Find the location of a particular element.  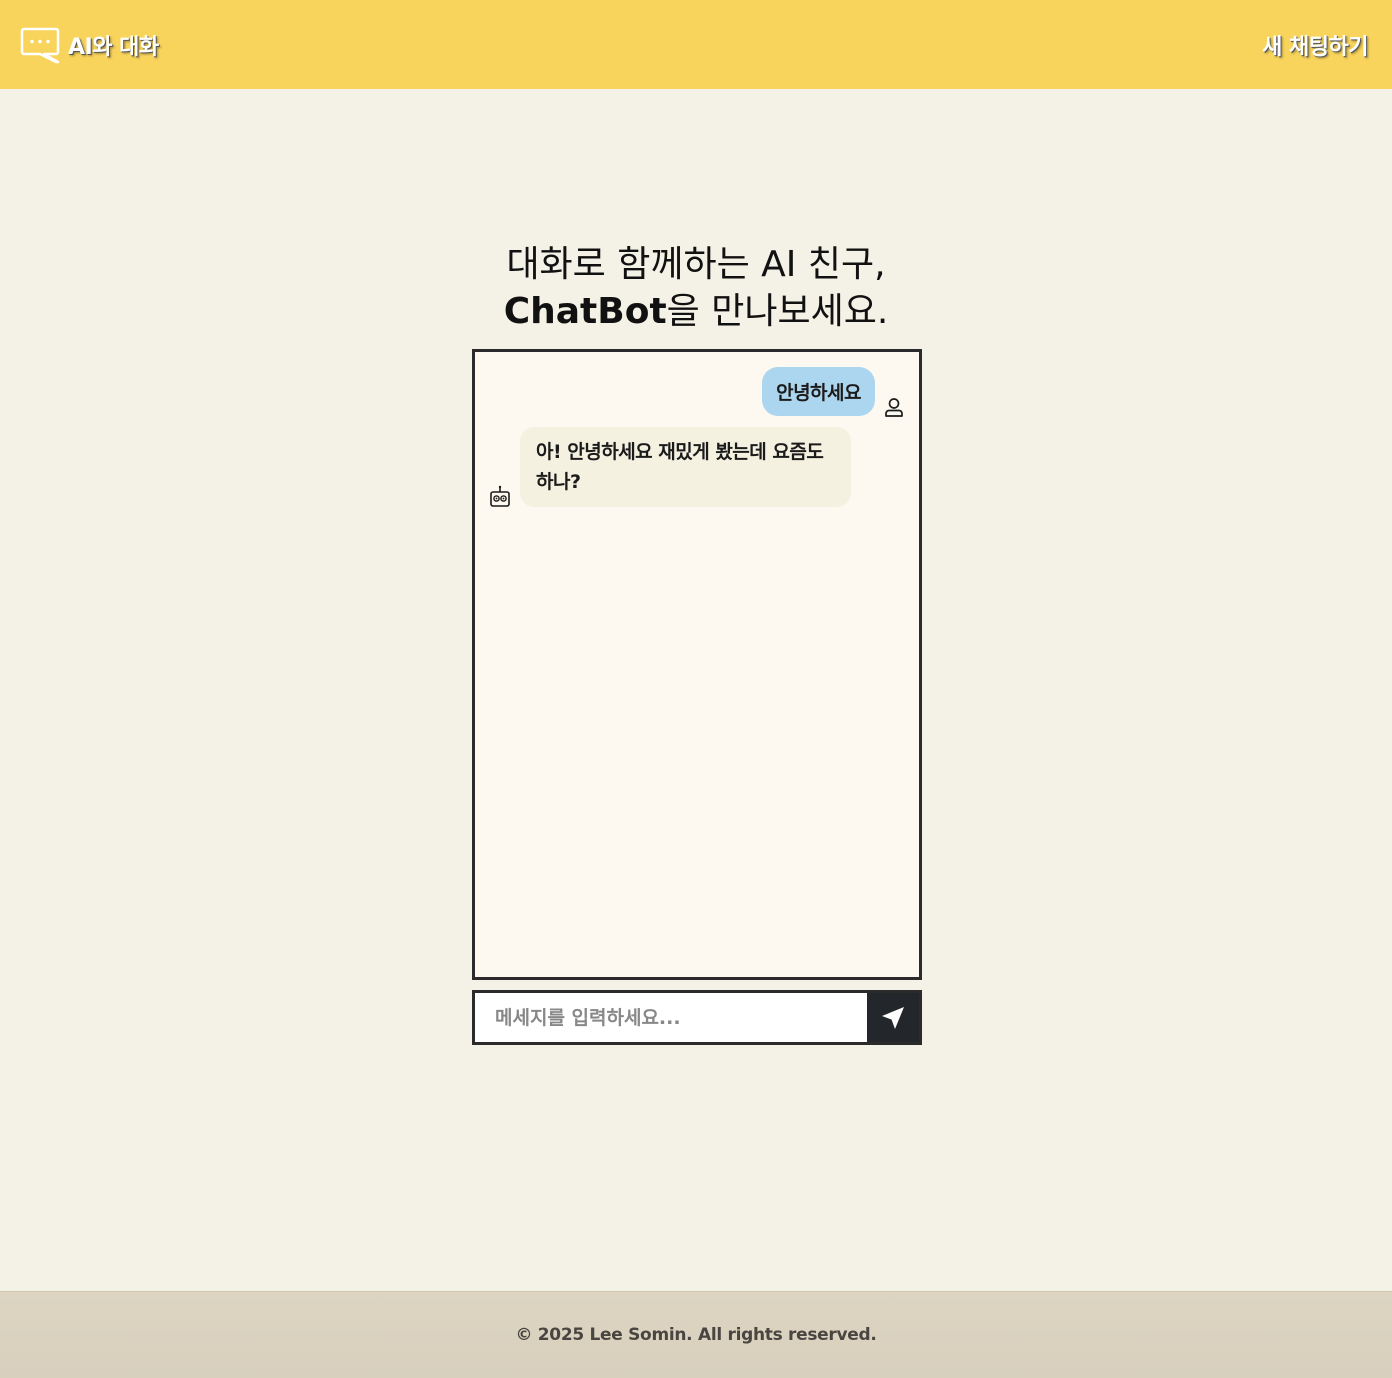

app-title: AI와 대화 is located at coordinates (113, 47).